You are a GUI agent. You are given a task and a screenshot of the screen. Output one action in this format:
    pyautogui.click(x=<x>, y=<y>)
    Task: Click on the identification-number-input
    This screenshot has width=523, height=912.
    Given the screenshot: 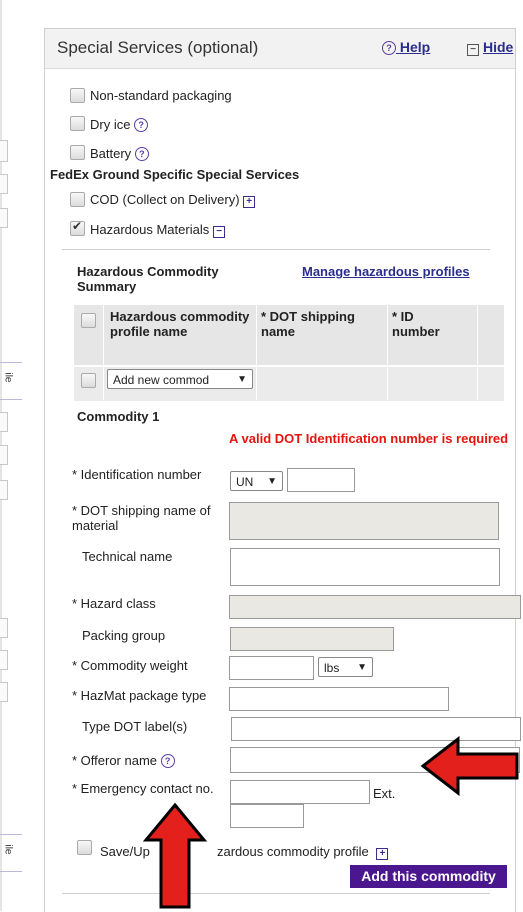 What is the action you would take?
    pyautogui.click(x=321, y=480)
    